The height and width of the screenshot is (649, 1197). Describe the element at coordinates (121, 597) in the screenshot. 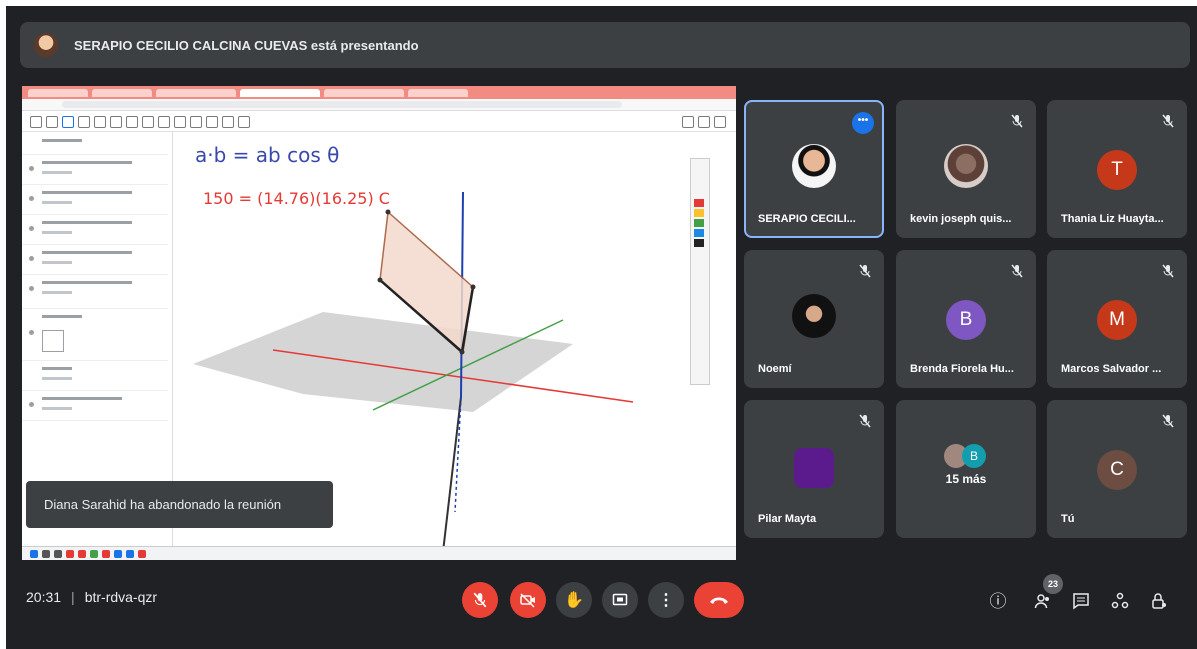

I see `meeting-code: btr-rdva-qzr` at that location.